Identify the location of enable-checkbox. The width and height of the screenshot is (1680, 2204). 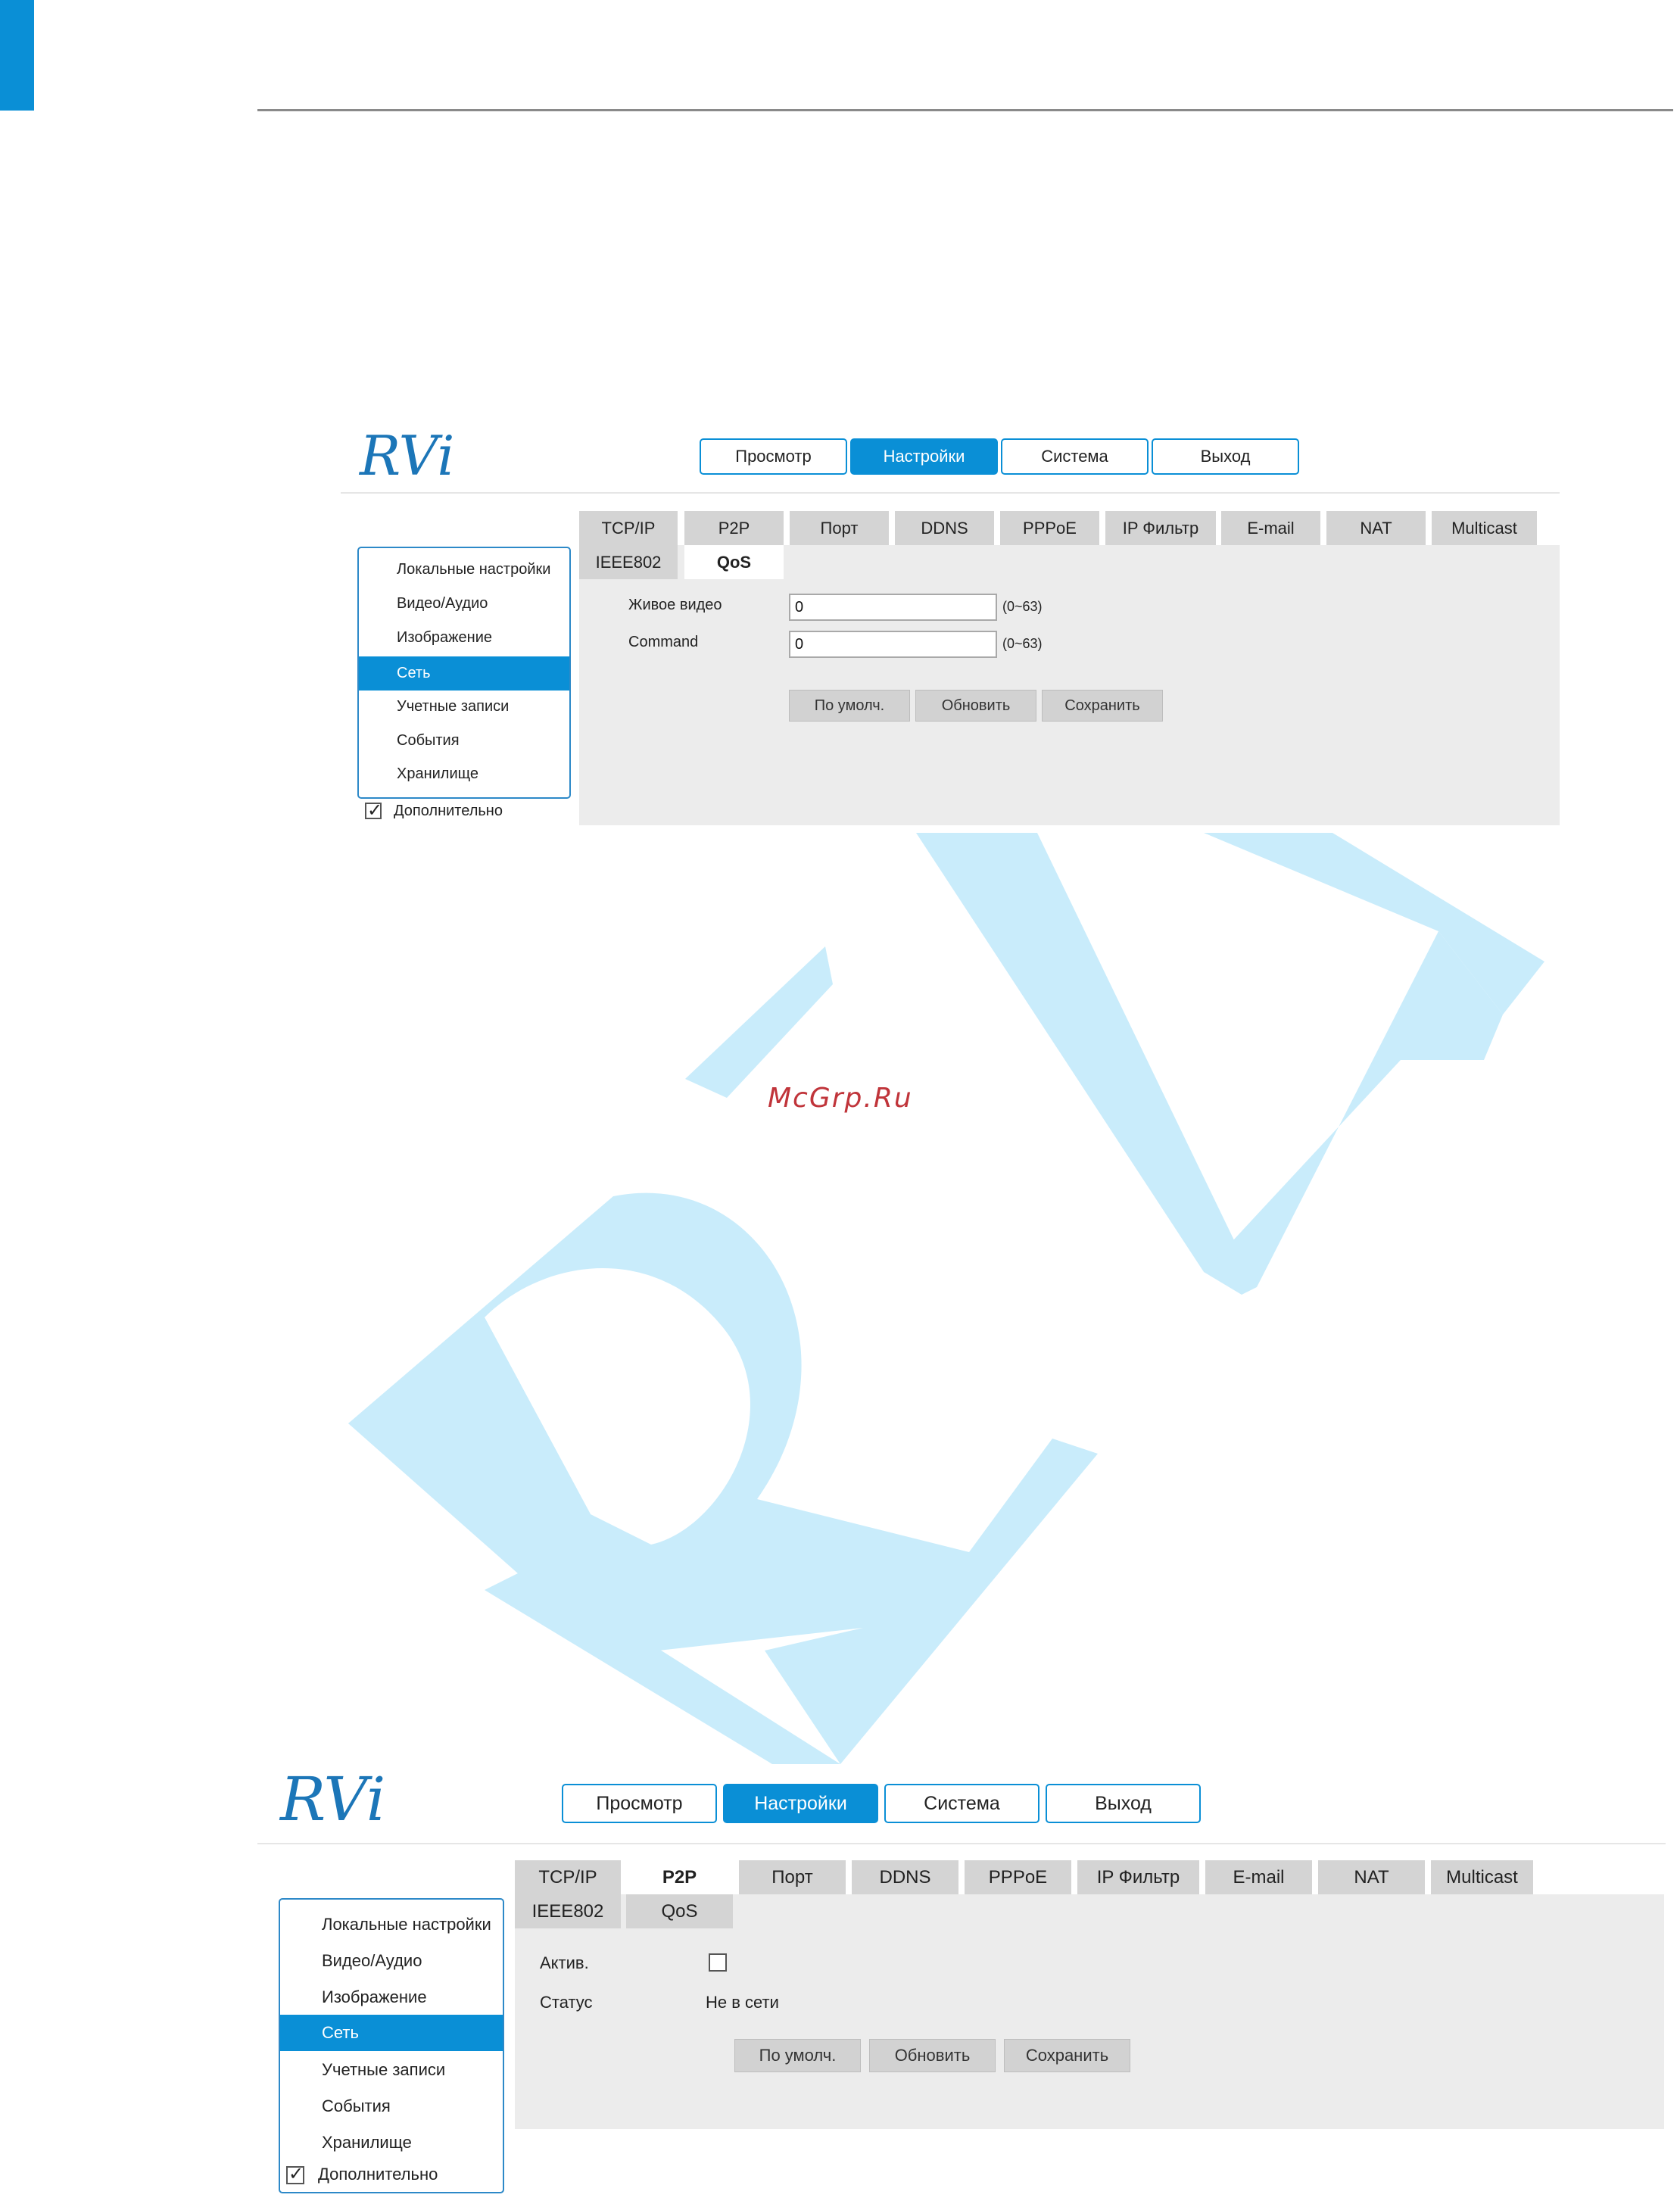
(718, 1962).